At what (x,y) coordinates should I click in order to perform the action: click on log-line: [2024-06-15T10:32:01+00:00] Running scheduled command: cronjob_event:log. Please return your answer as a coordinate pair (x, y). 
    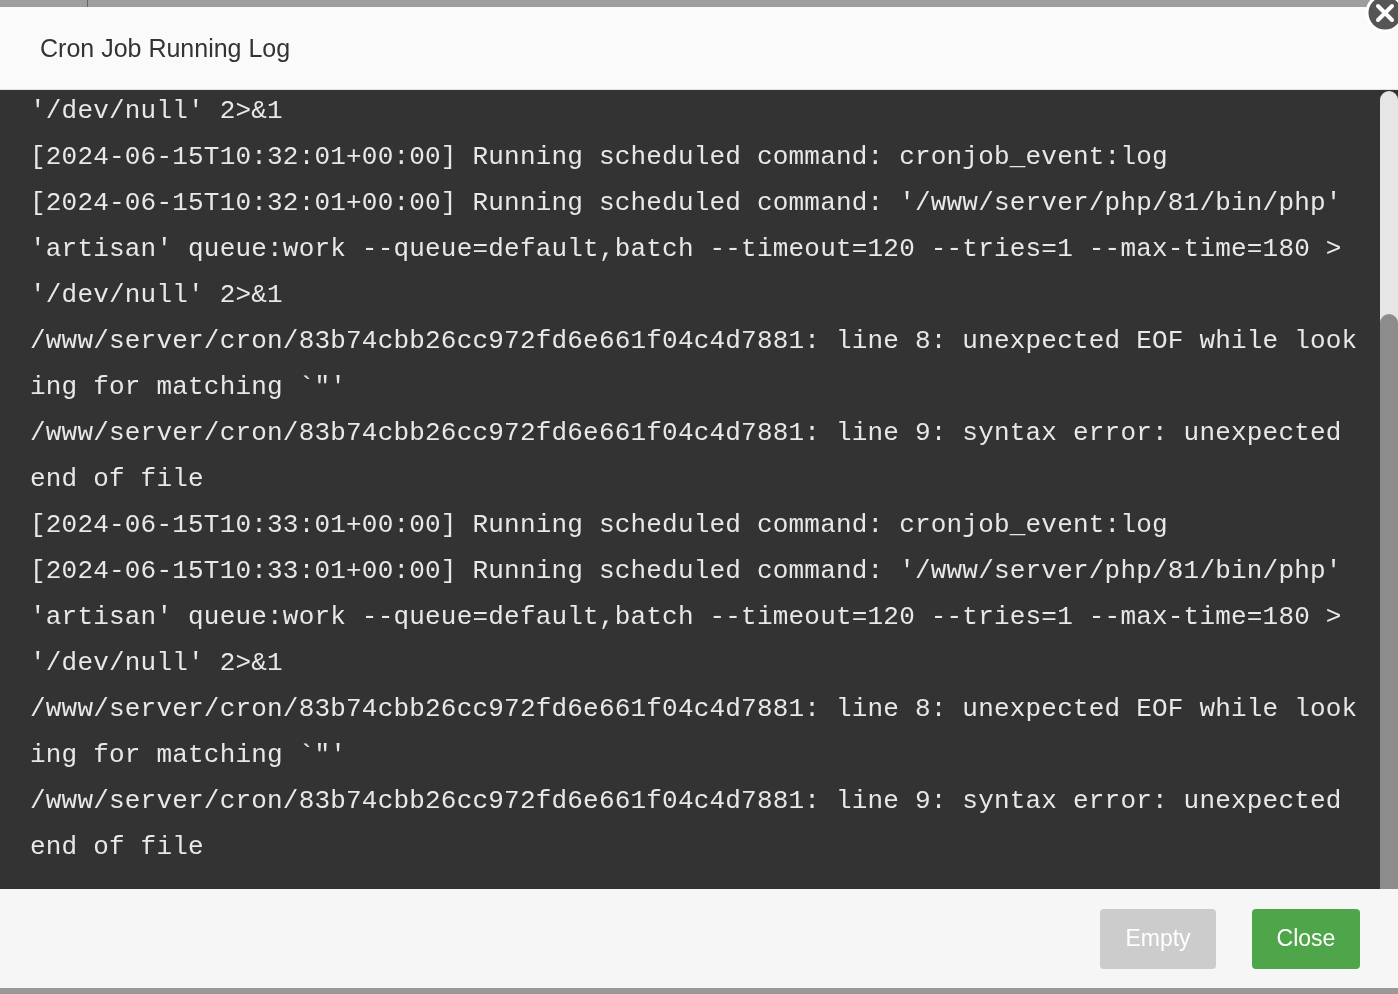
    Looking at the image, I should click on (599, 157).